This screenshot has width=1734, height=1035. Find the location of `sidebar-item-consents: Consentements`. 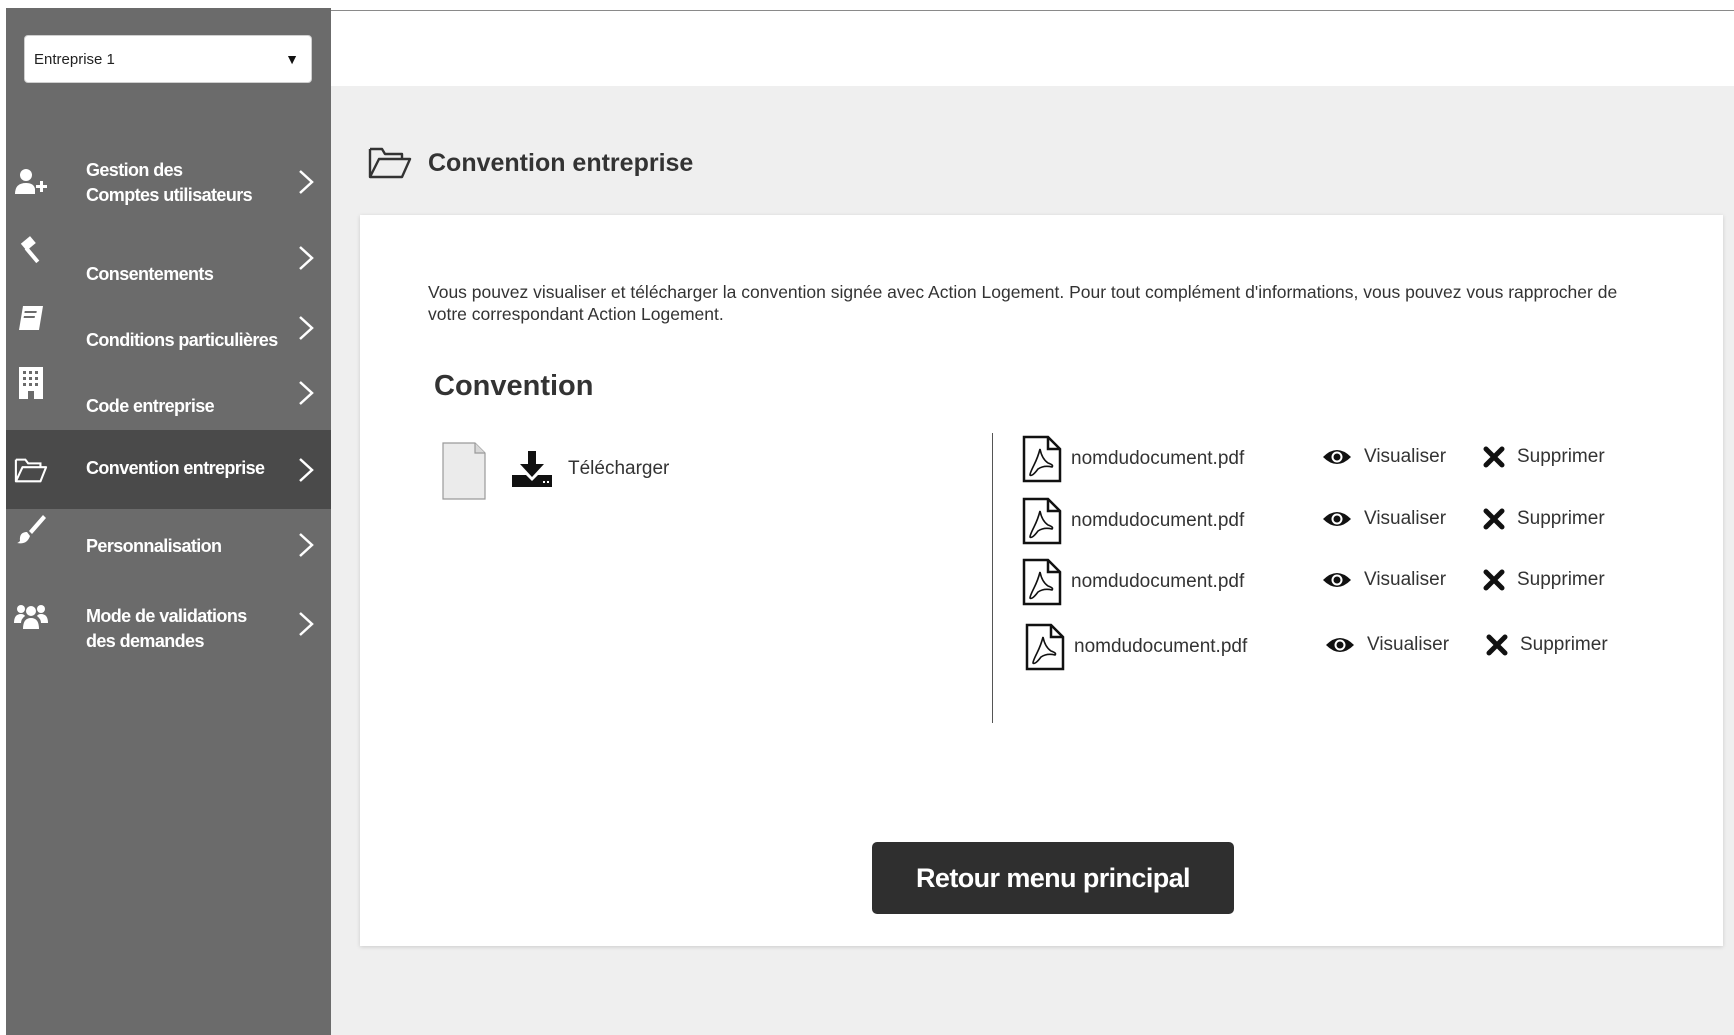

sidebar-item-consents: Consentements is located at coordinates (168, 263).